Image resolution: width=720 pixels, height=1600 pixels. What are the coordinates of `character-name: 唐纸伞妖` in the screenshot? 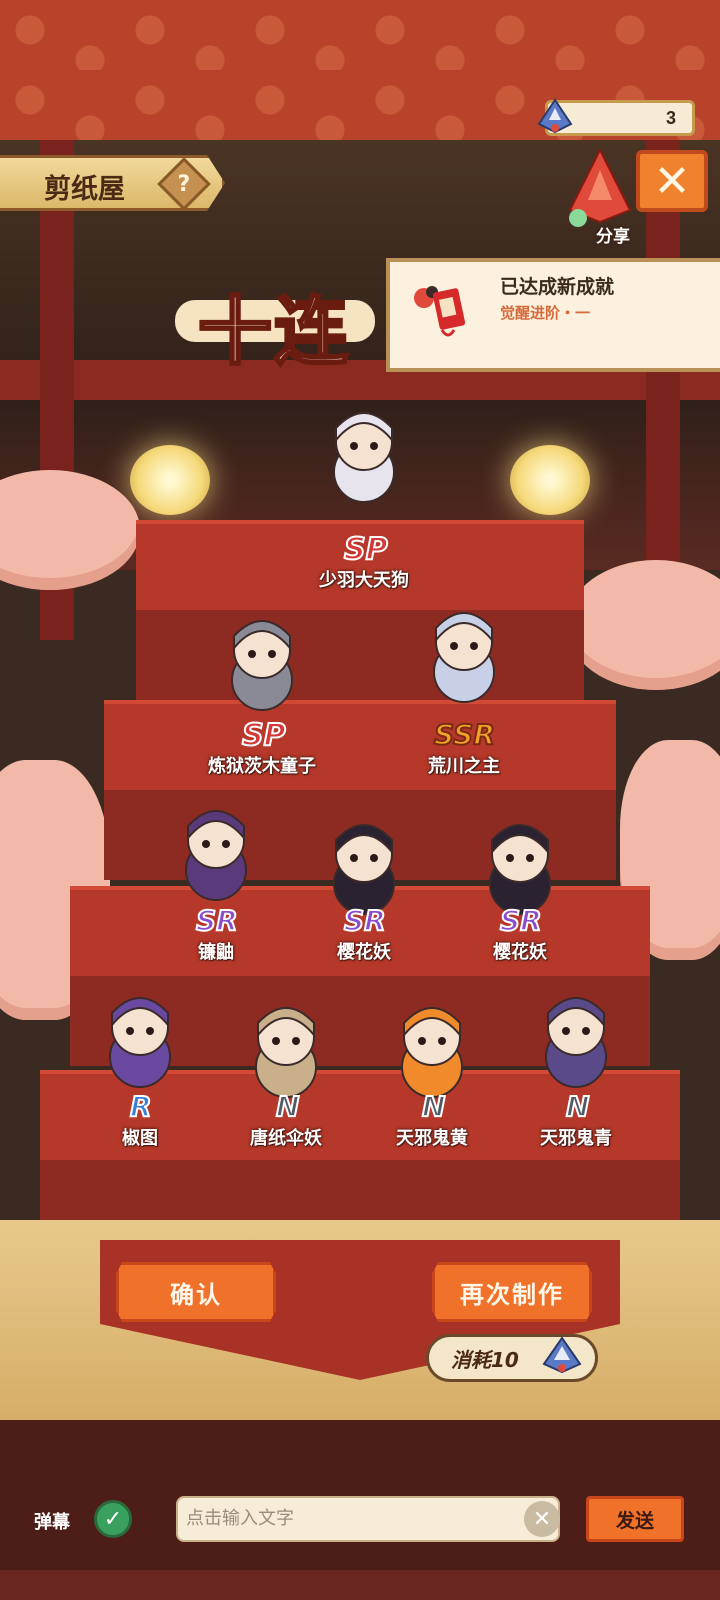 It's located at (286, 1138).